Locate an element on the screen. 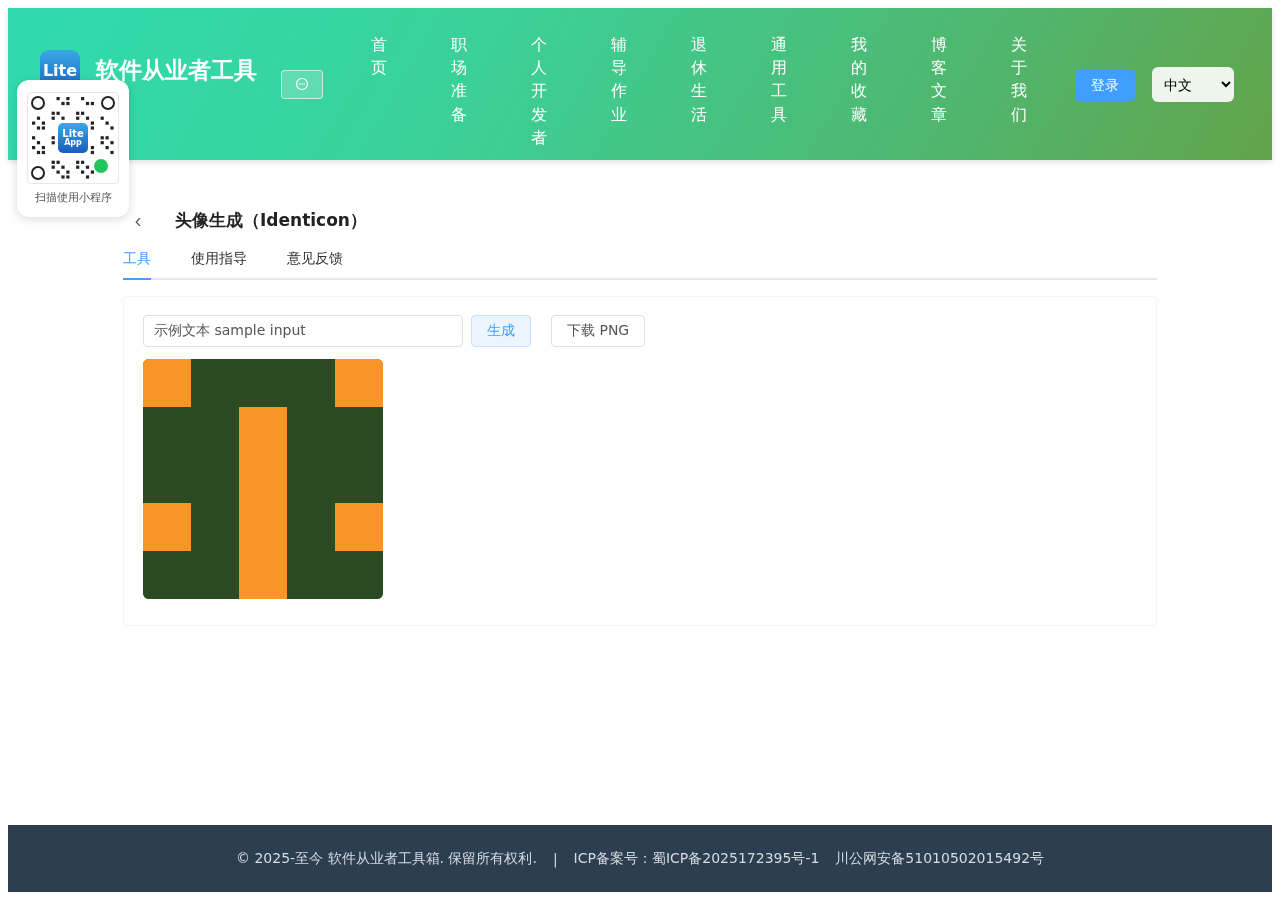 The image size is (1280, 916). tab: 使用指导 is located at coordinates (219, 265).